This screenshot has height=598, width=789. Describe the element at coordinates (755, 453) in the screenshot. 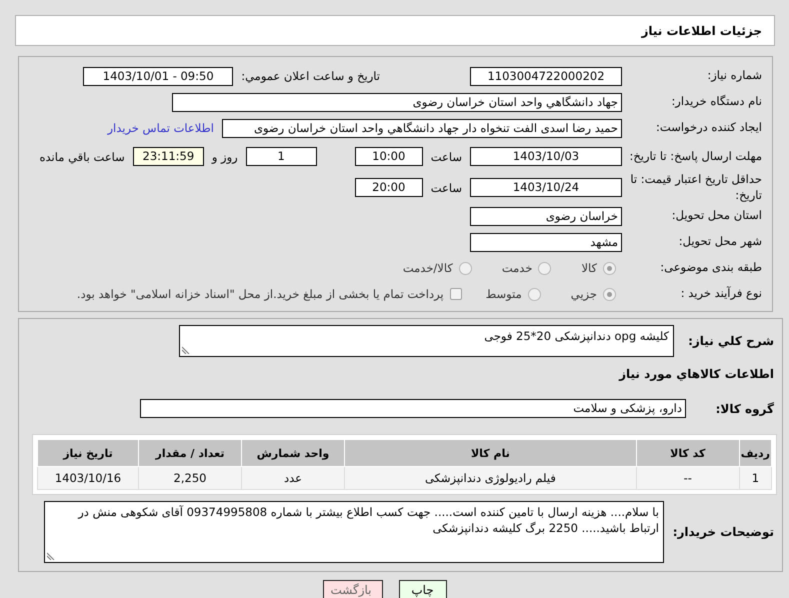

I see `column-header: ردیف` at that location.